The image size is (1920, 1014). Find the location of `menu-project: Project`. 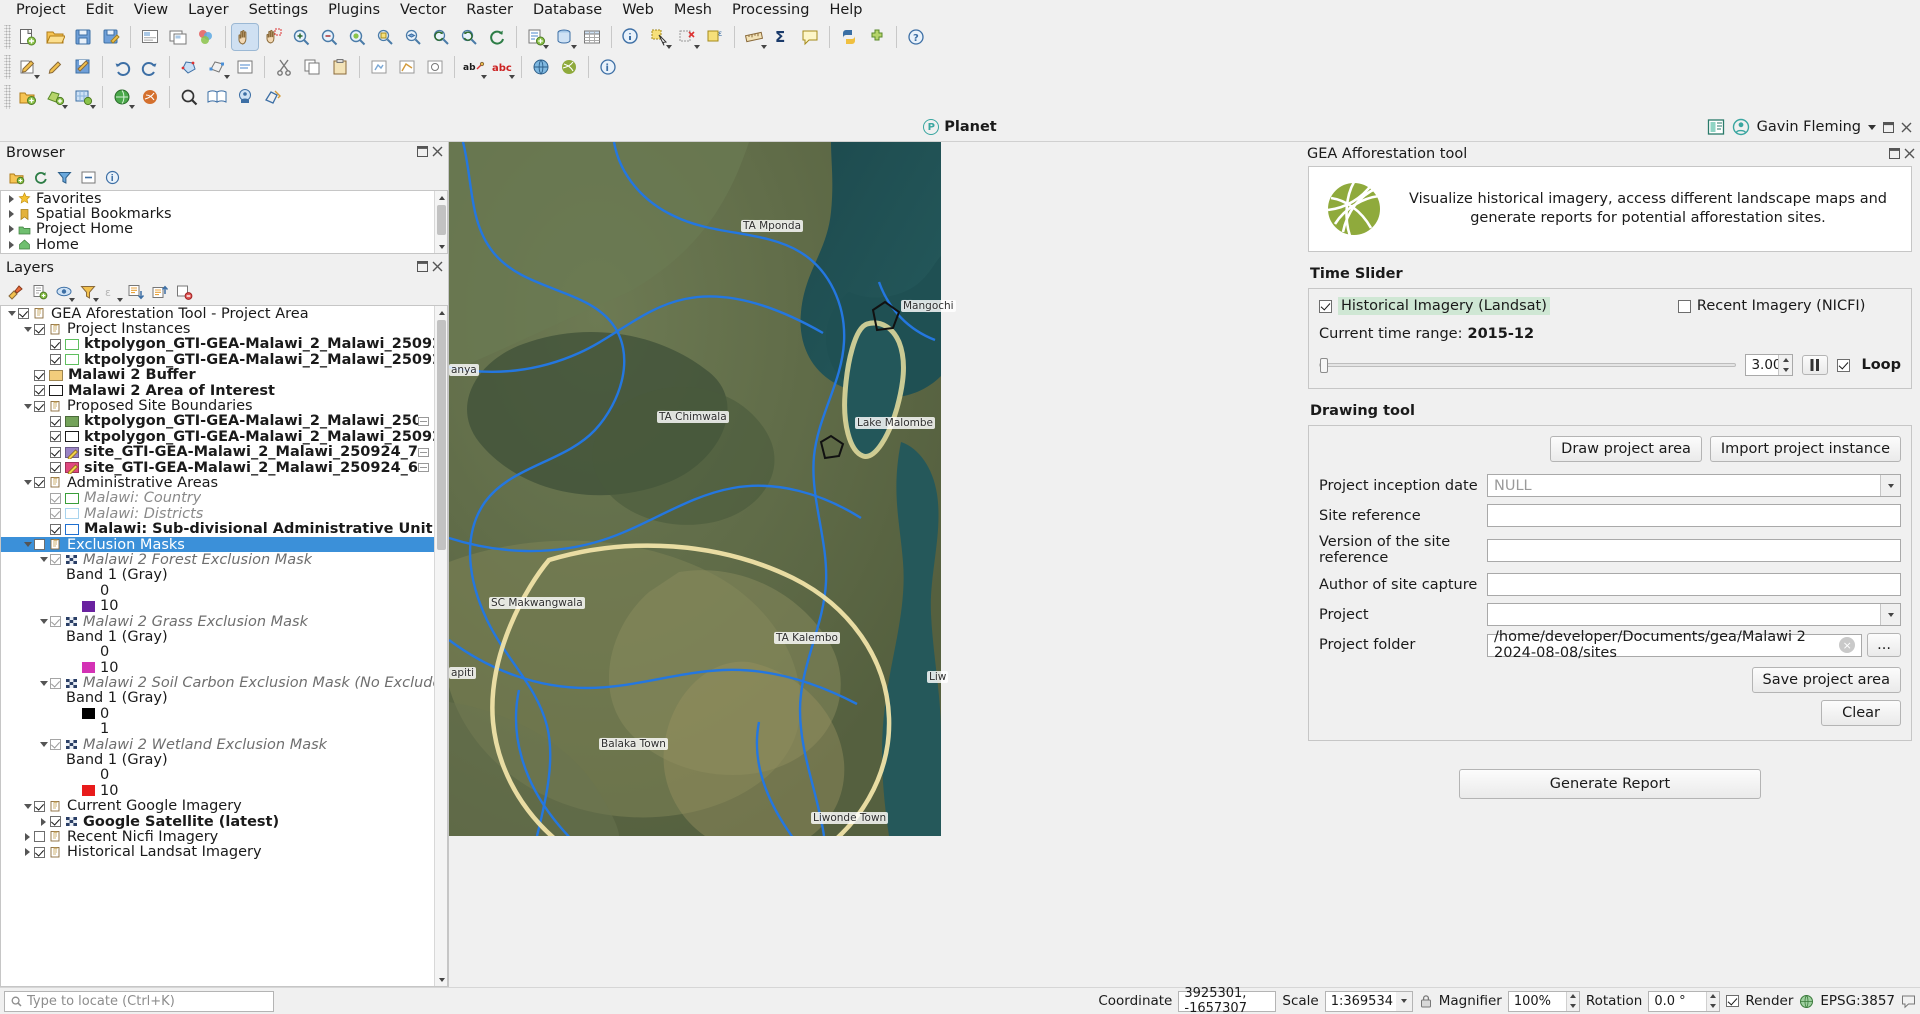

menu-project: Project is located at coordinates (41, 10).